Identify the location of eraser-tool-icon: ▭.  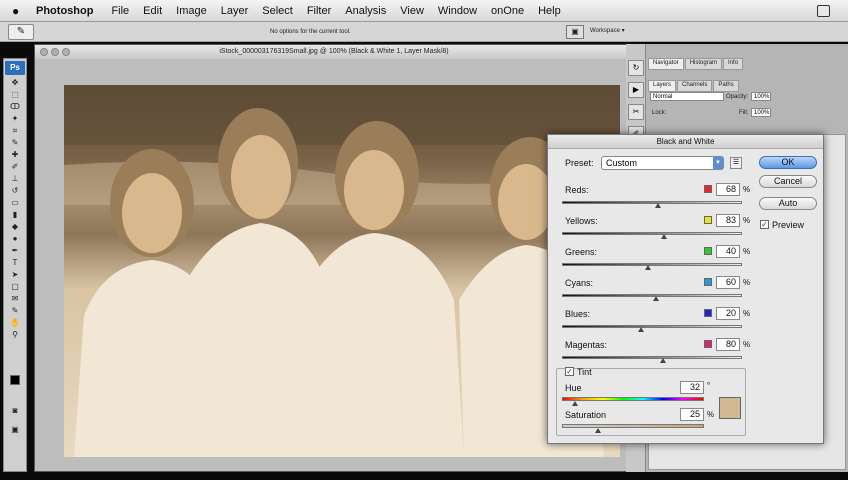
(15, 202).